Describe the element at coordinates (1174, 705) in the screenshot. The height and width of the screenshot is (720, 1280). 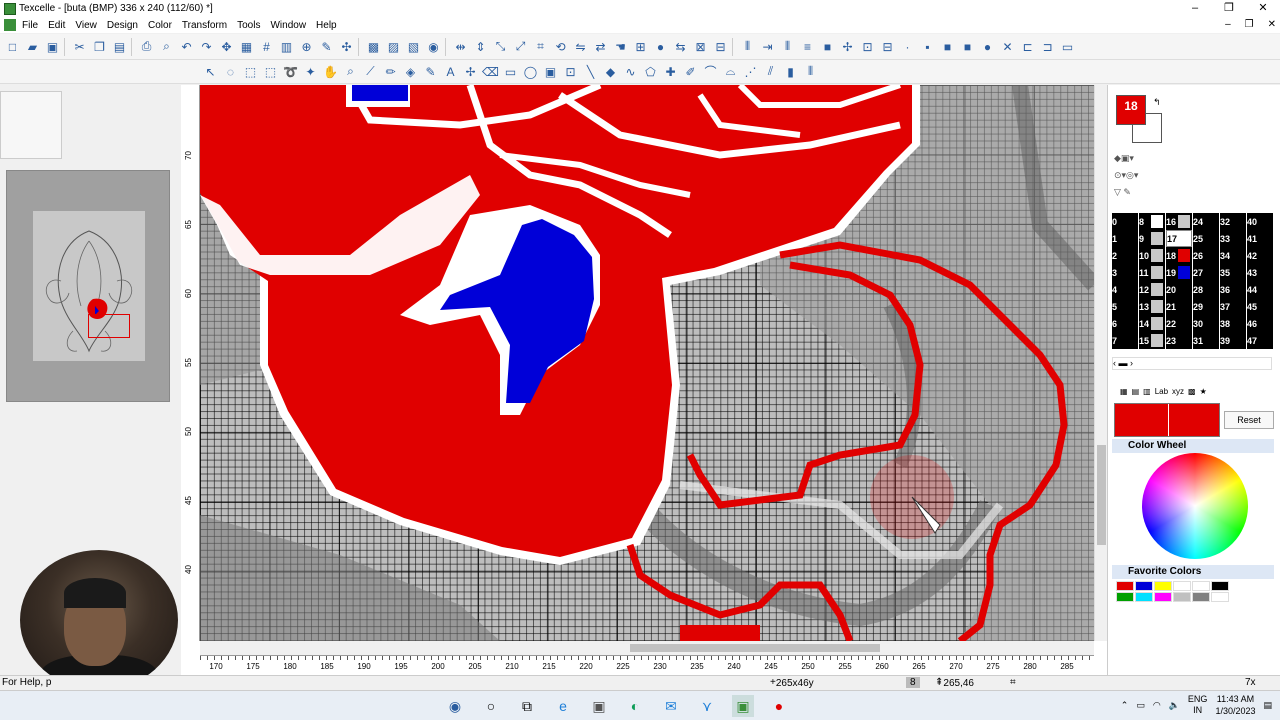
I see `volume-icon: 🔈` at that location.